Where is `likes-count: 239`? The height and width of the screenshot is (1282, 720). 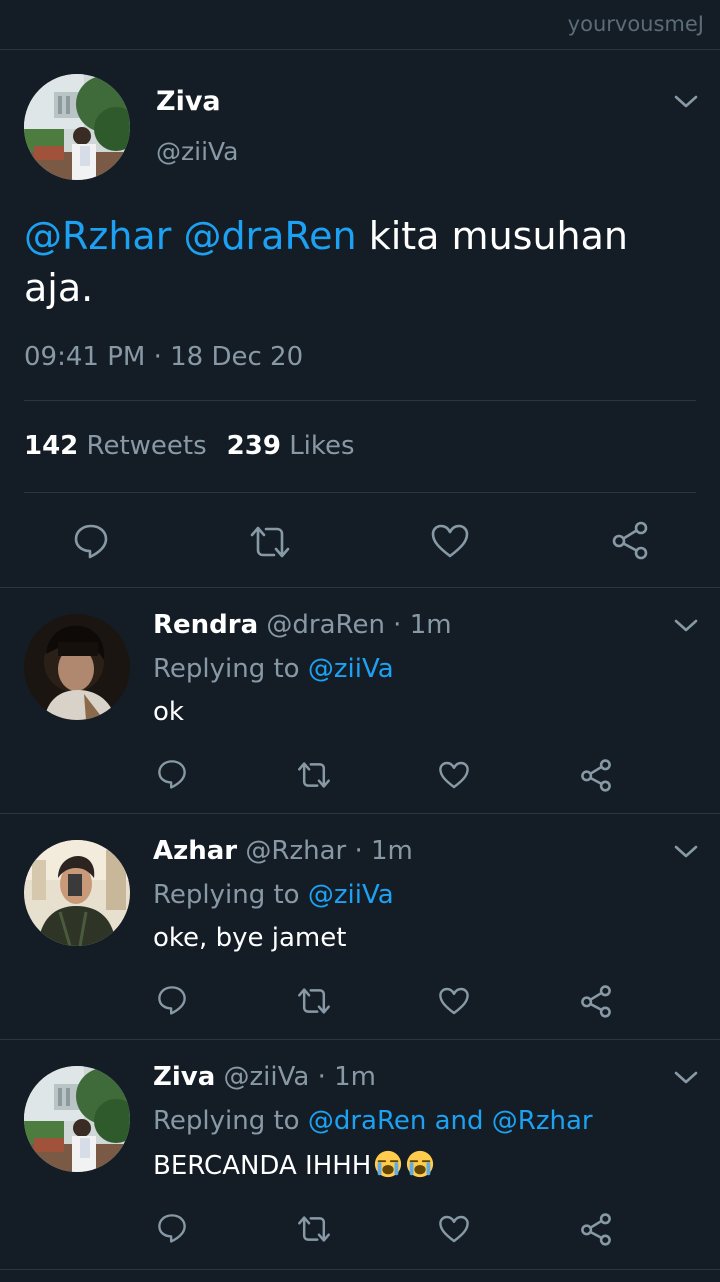
likes-count: 239 is located at coordinates (254, 446).